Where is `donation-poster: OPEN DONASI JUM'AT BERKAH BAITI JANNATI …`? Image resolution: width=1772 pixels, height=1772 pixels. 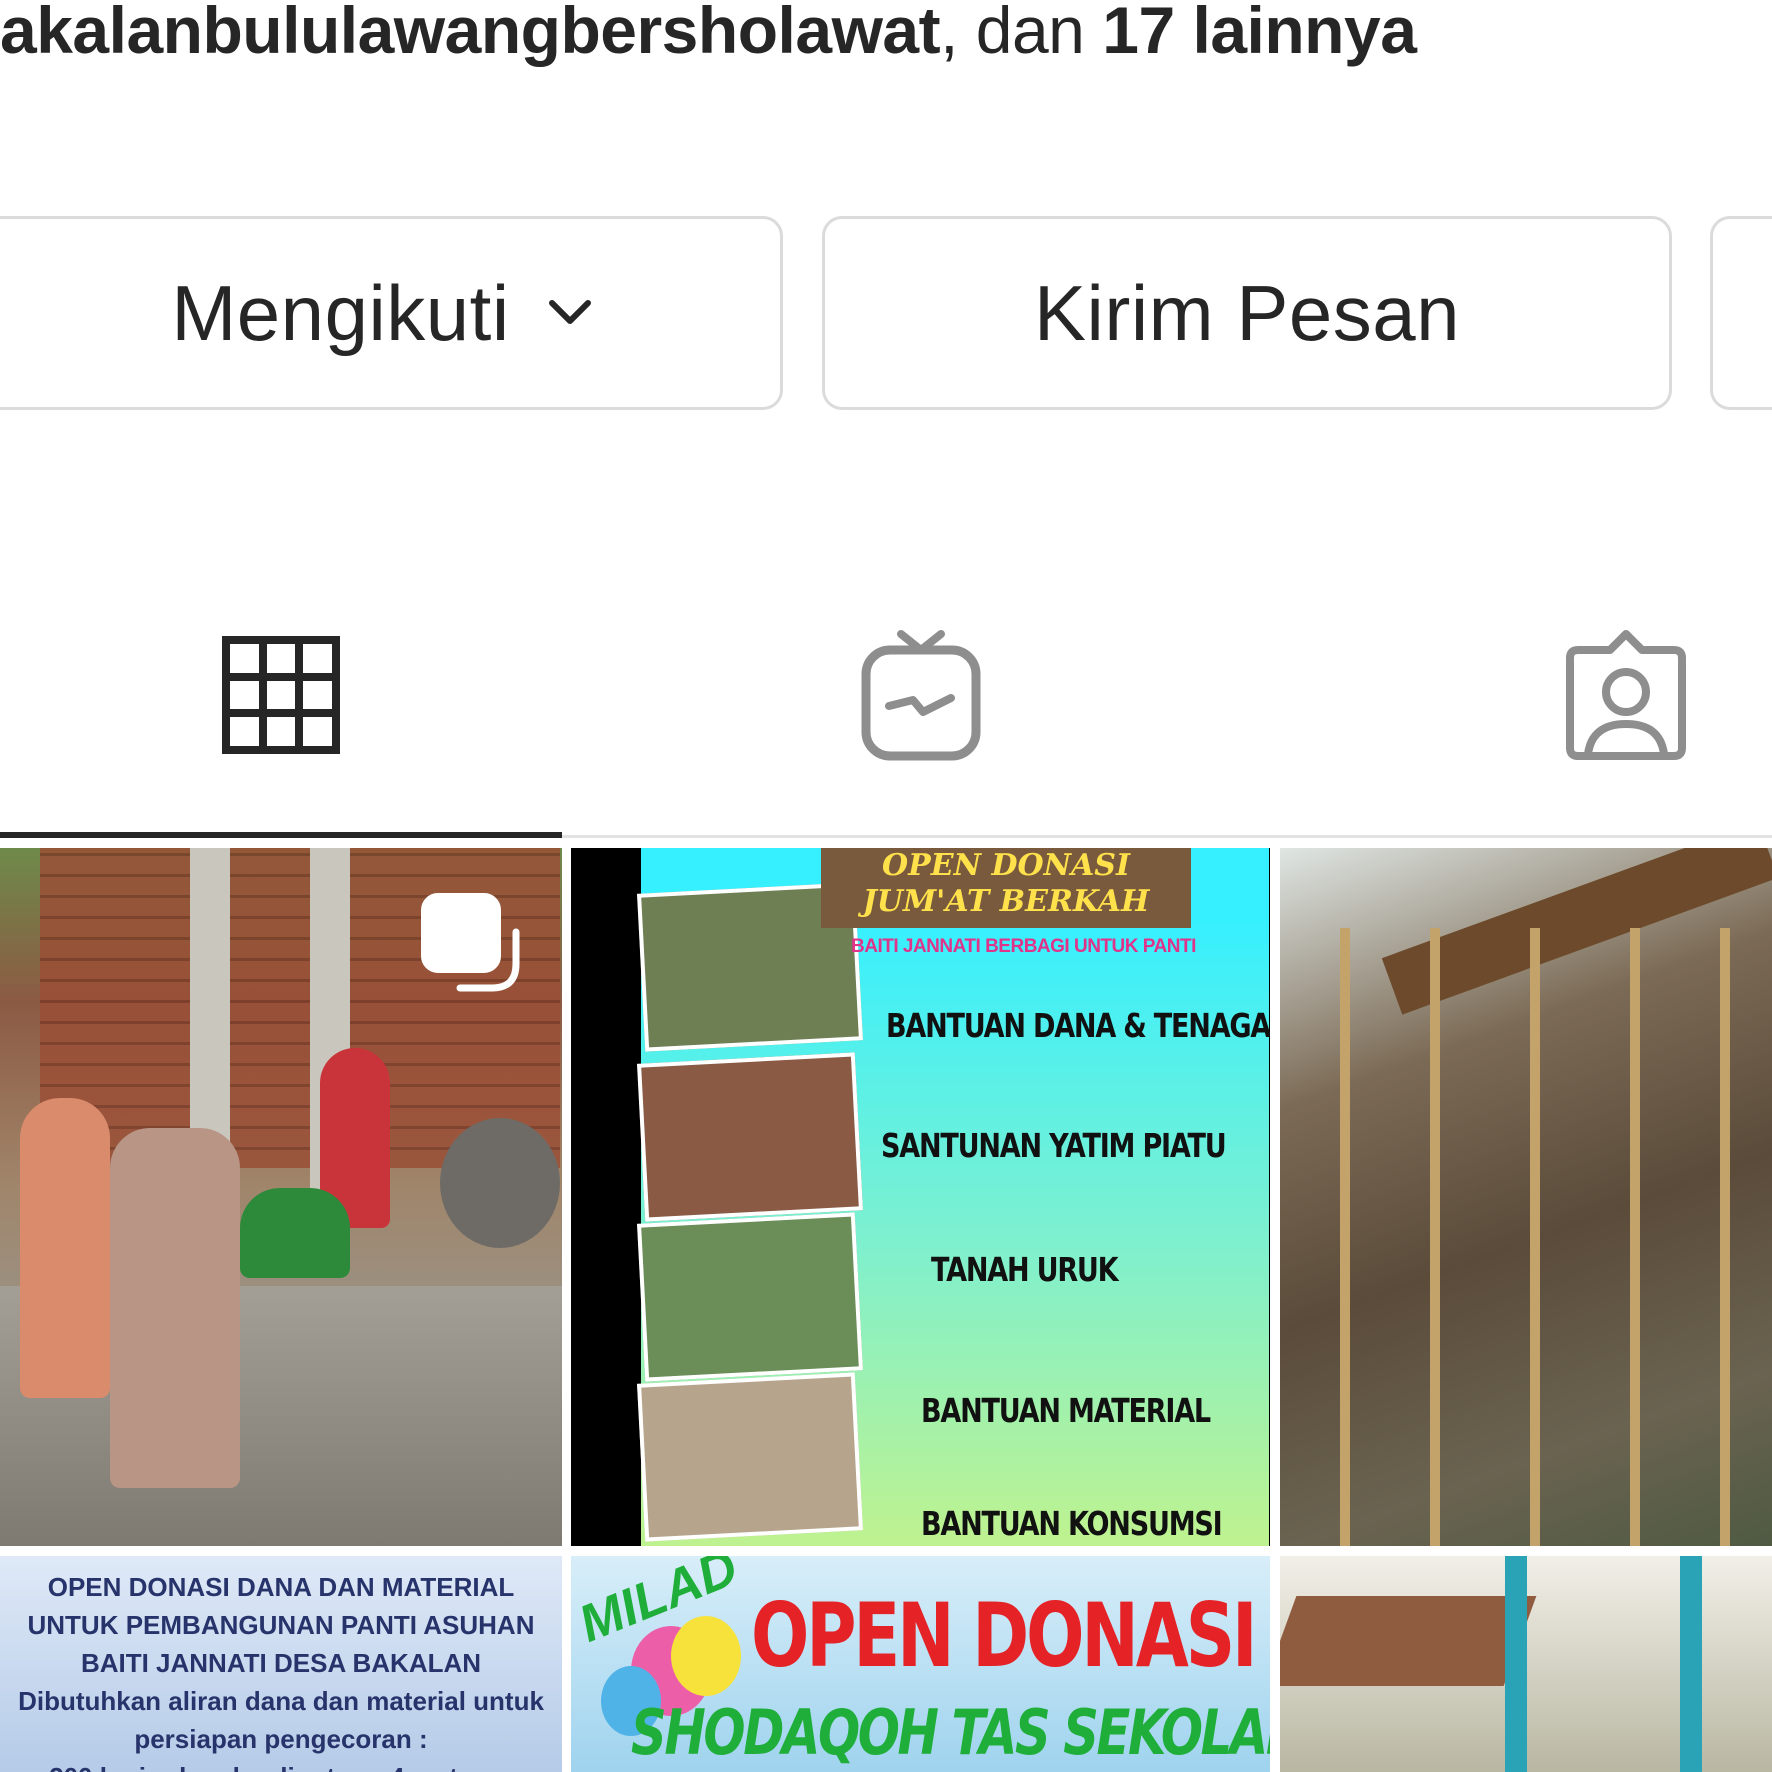 donation-poster: OPEN DONASI JUM'AT BERKAH BAITI JANNATI … is located at coordinates (953, 1197).